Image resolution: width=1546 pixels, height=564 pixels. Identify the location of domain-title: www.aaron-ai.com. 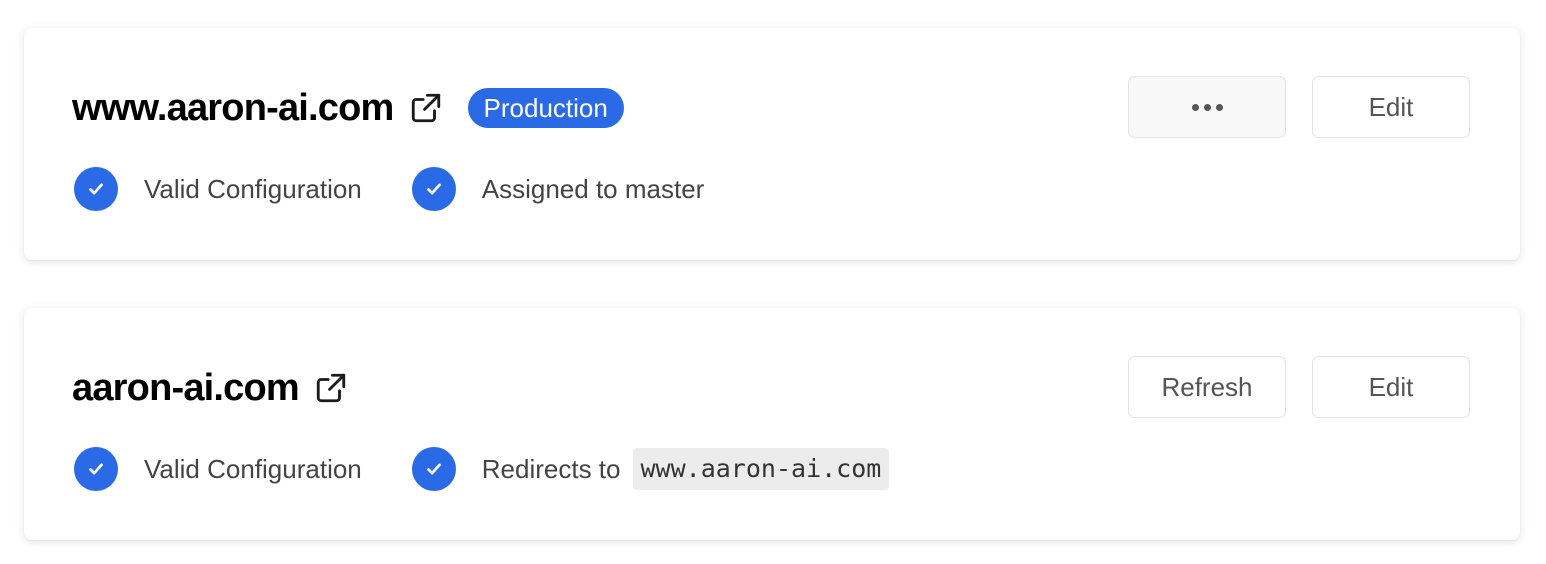
(233, 108).